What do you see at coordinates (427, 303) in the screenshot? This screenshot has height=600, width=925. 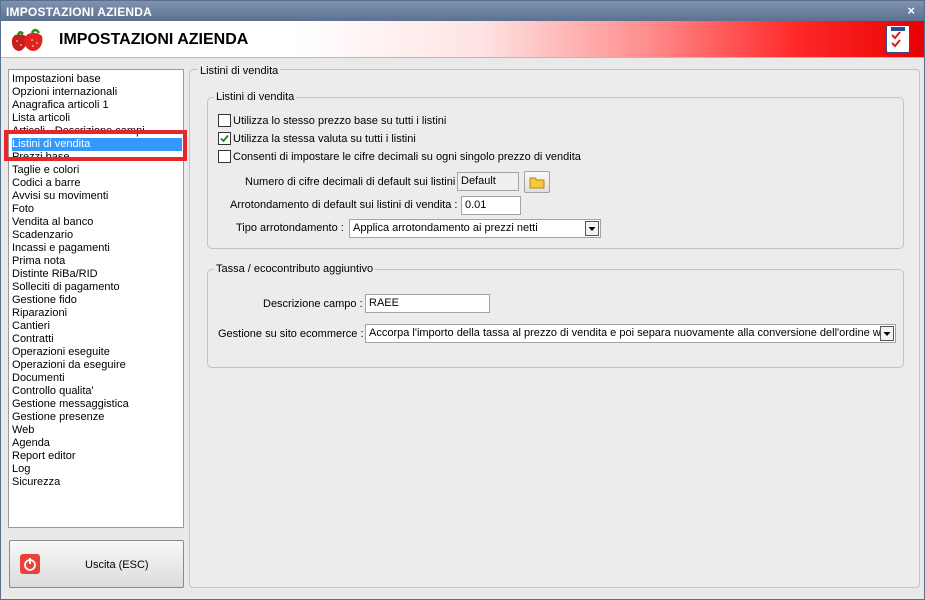 I see `field-description-input: RAEE` at bounding box center [427, 303].